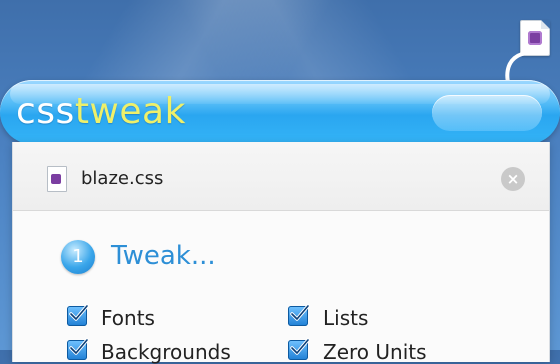 Image resolution: width=560 pixels, height=364 pixels. Describe the element at coordinates (78, 257) in the screenshot. I see `step-number-badge: 1` at that location.